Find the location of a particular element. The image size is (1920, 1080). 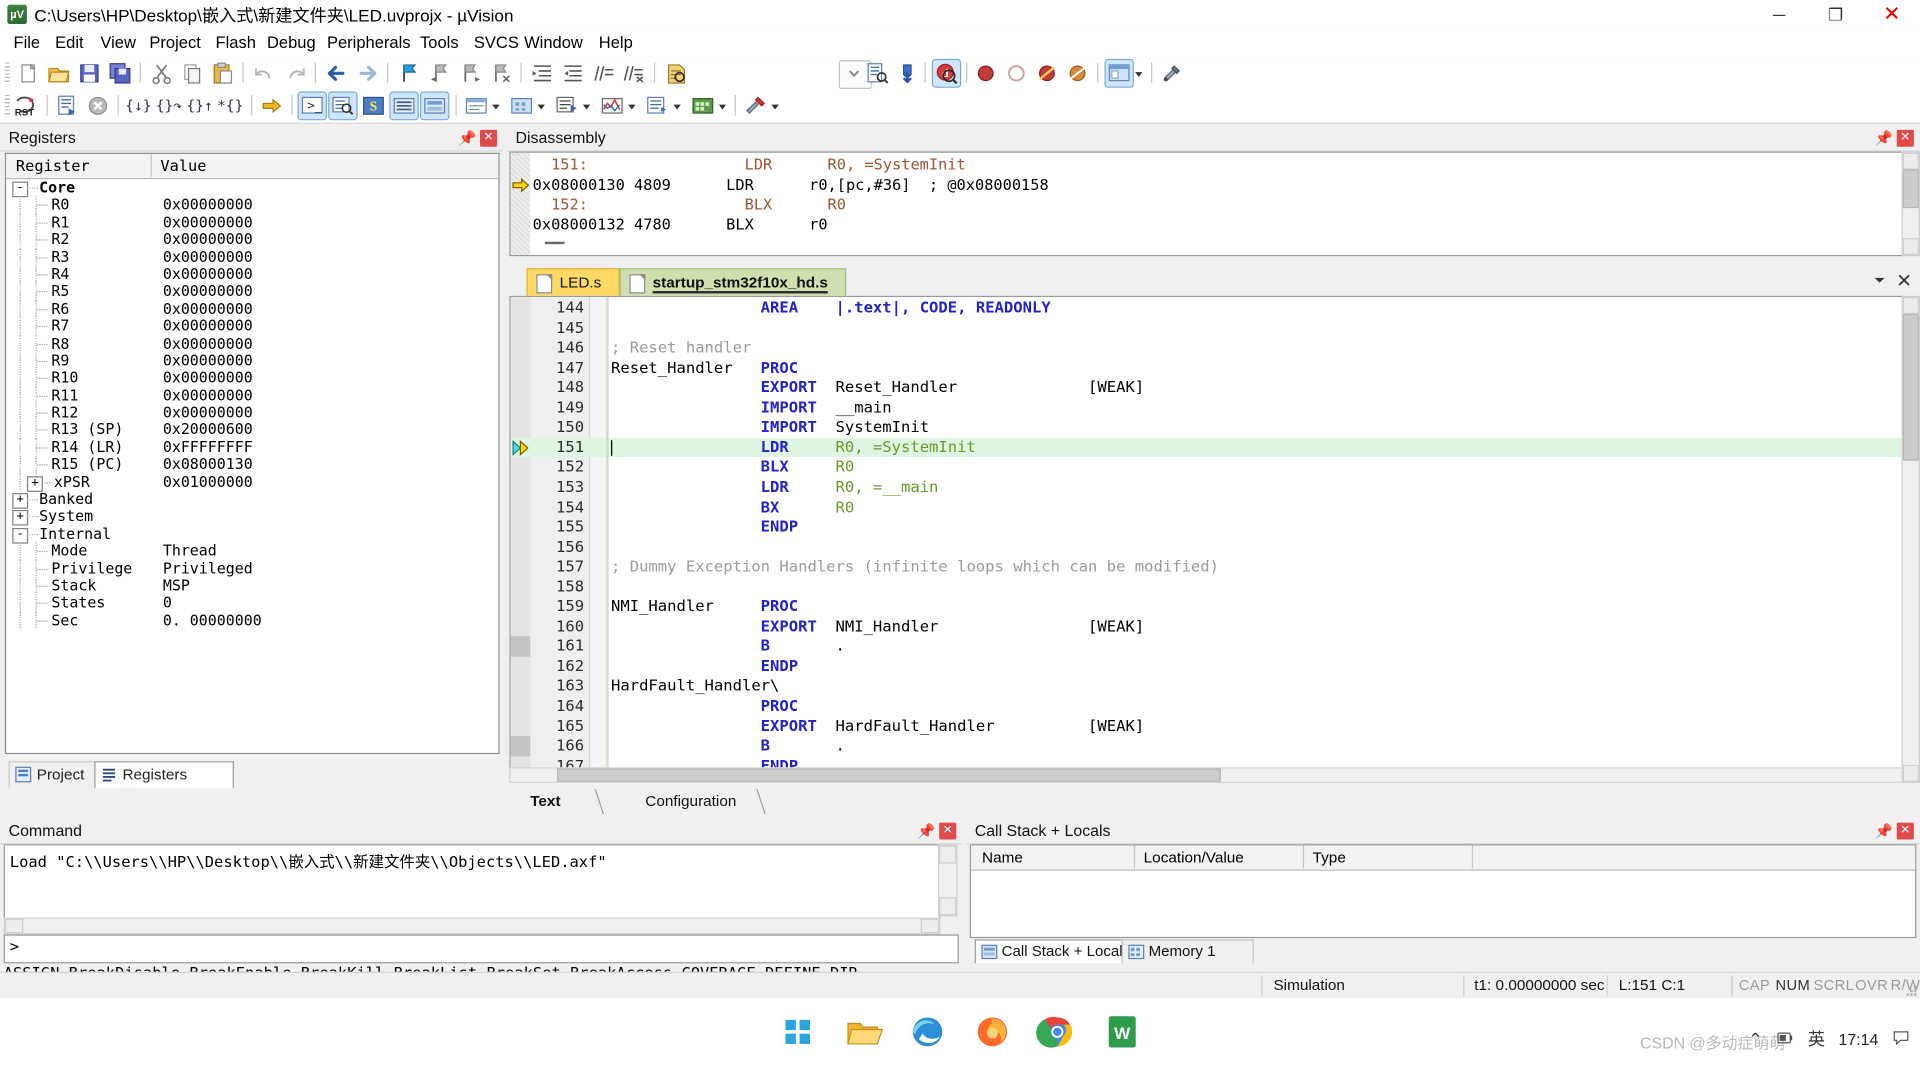

menu-edit: Edit is located at coordinates (70, 43).